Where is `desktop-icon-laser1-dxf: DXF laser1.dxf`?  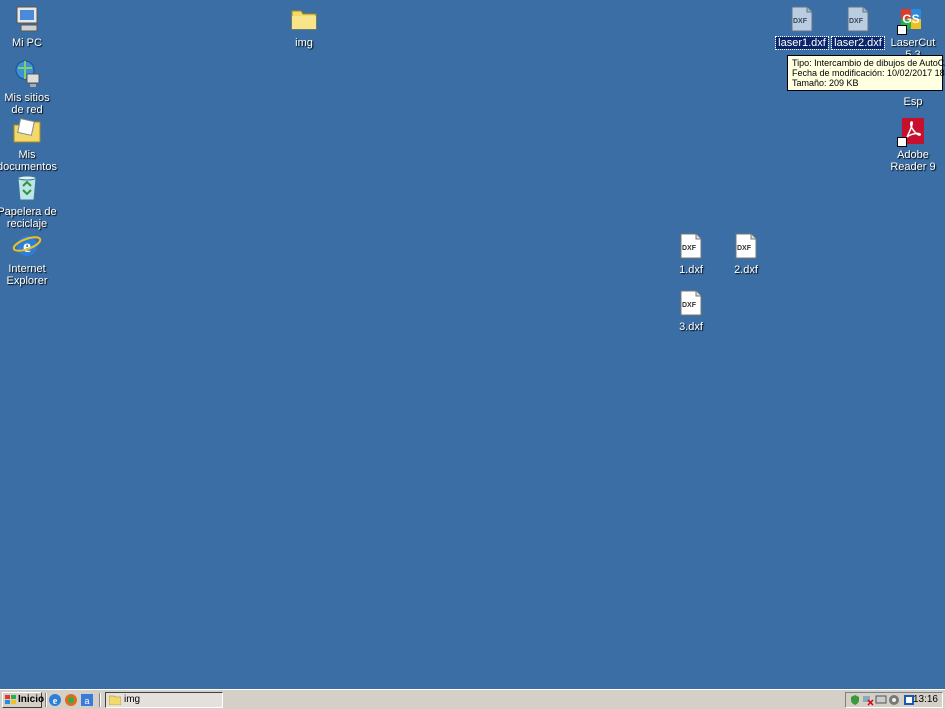
desktop-icon-laser1-dxf: DXF laser1.dxf is located at coordinates (802, 26).